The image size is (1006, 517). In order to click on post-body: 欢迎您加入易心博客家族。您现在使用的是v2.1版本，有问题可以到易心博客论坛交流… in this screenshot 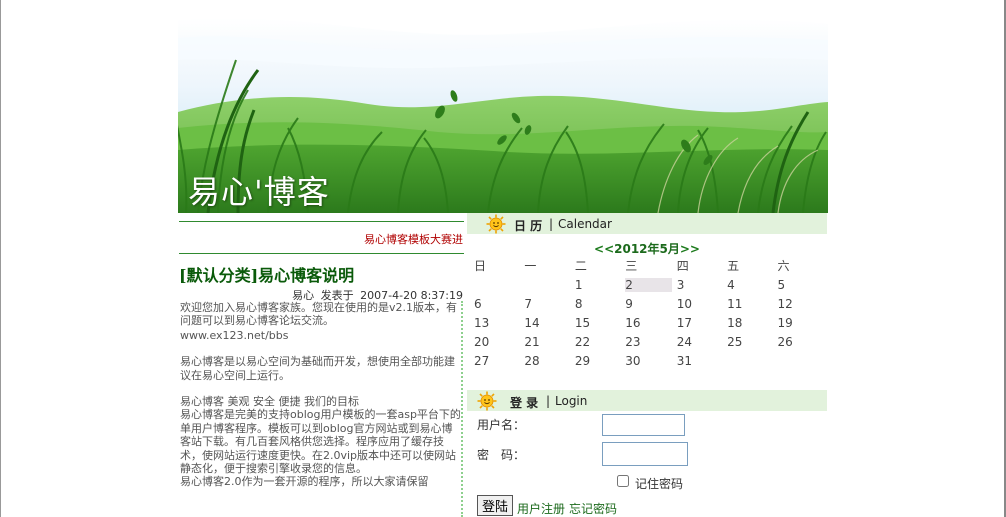, I will do `click(321, 409)`.